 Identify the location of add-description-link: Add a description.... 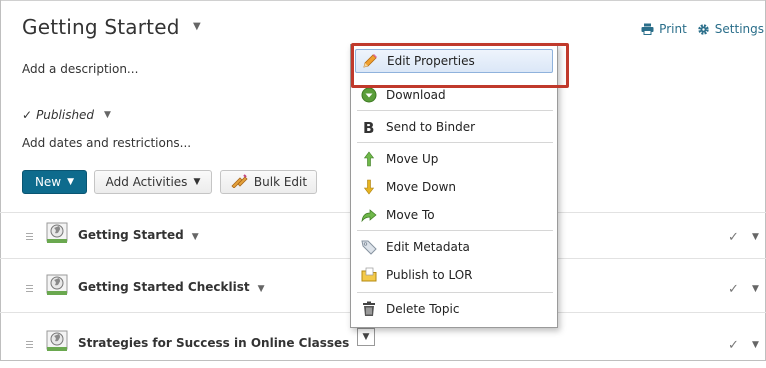
(80, 69).